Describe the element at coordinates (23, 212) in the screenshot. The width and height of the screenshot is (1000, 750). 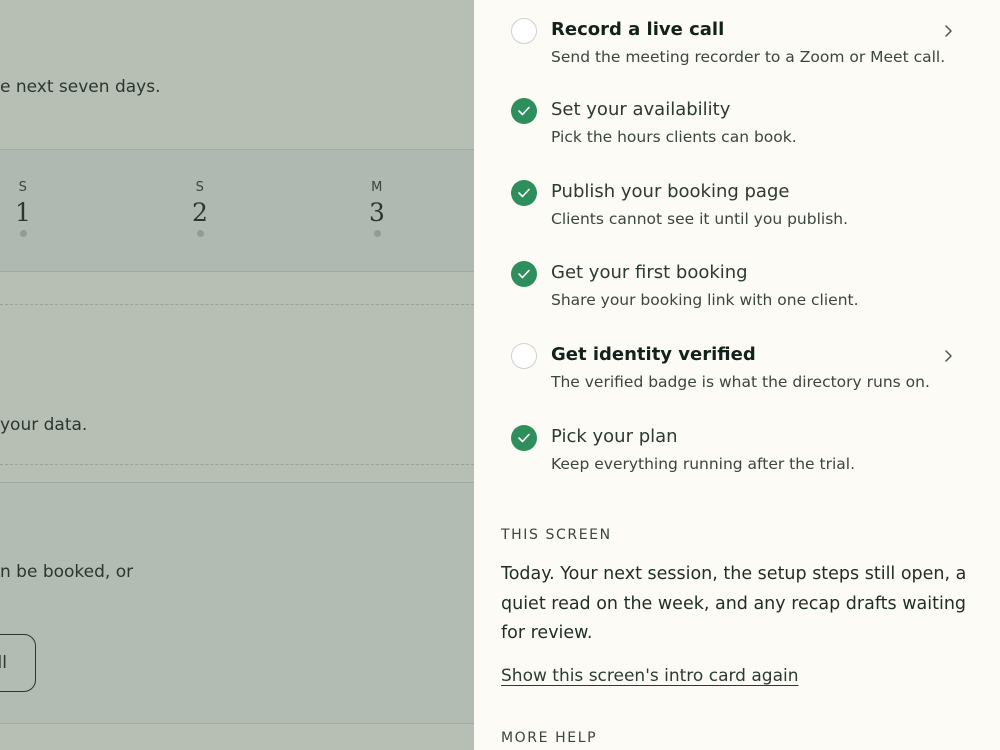
I see `day-number: 1` at that location.